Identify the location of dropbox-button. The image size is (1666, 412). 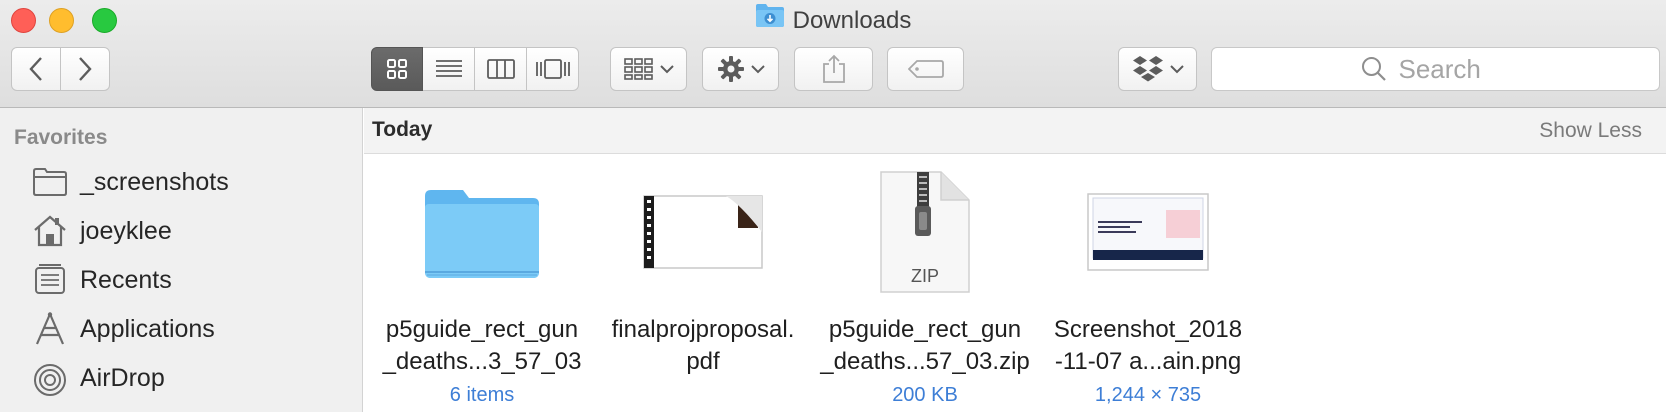
(1157, 69).